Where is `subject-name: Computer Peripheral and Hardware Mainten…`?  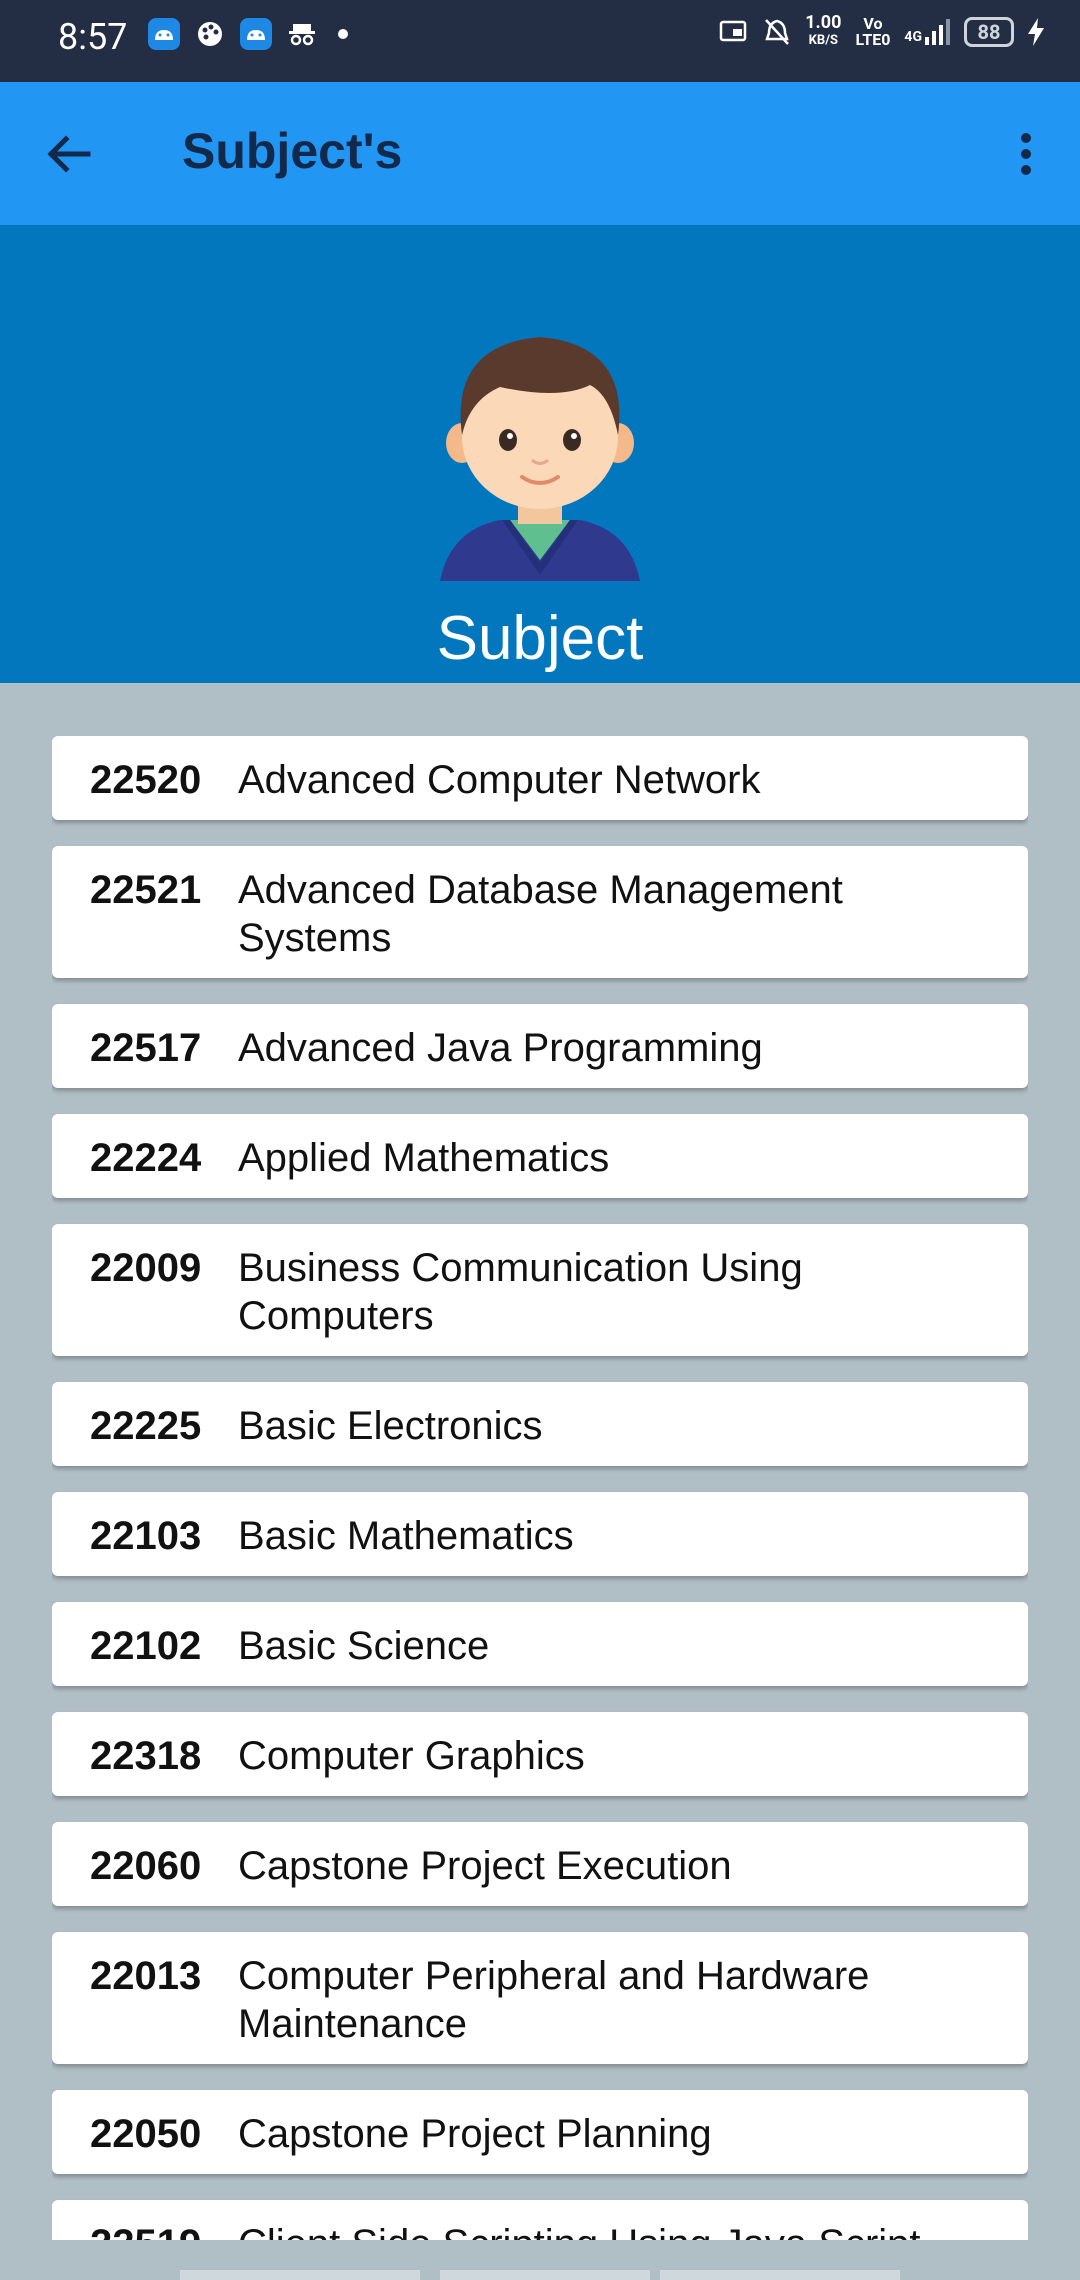
subject-name: Computer Peripheral and Hardware Mainten… is located at coordinates (554, 2000).